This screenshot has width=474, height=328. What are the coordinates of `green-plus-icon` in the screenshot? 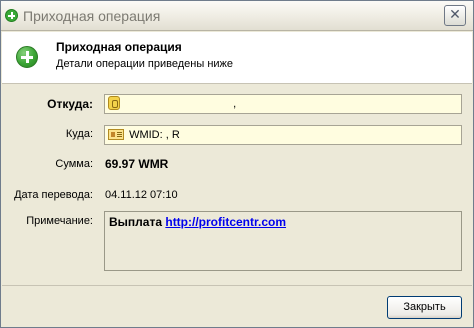 It's located at (27, 57).